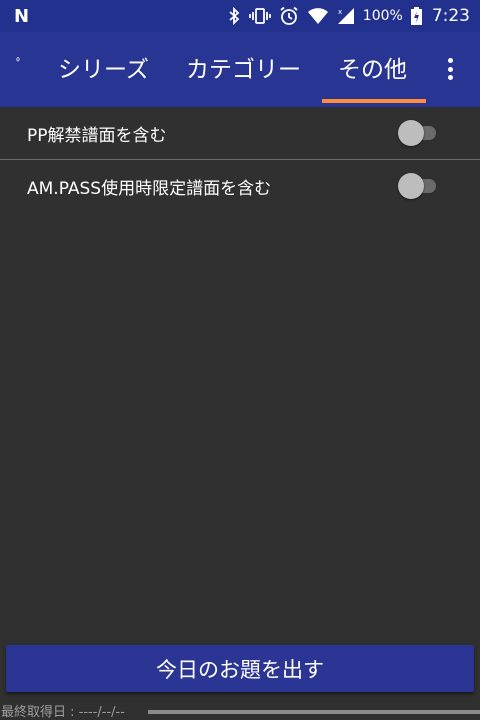 Image resolution: width=480 pixels, height=720 pixels. I want to click on app-bar: ﾟ シリーズ カテゴリー その他, so click(240, 69).